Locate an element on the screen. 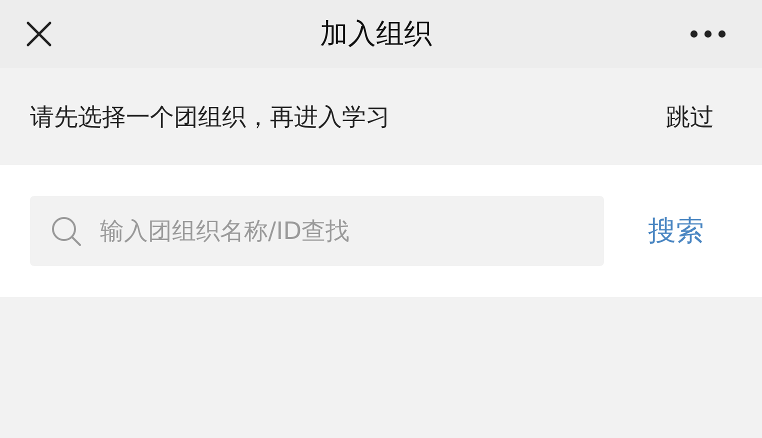  search-button: 搜索 is located at coordinates (676, 231).